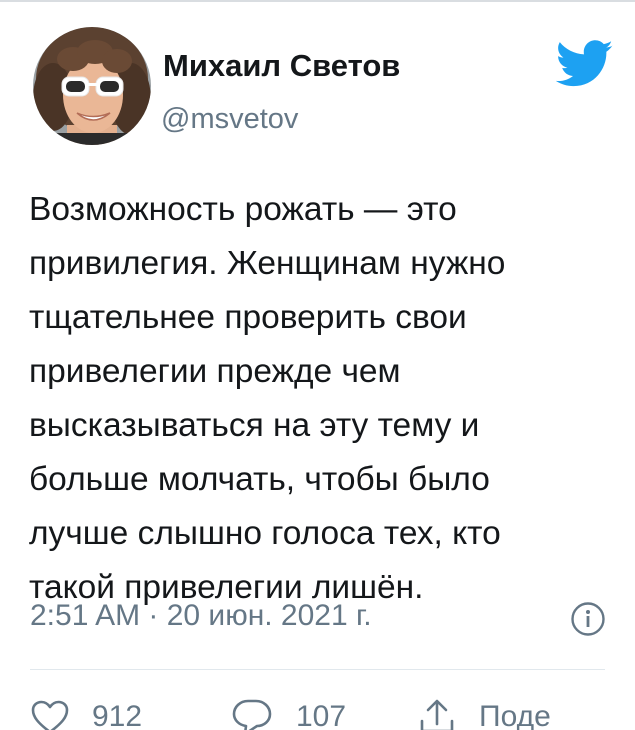  What do you see at coordinates (584, 63) in the screenshot?
I see `twitter-bird-icon` at bounding box center [584, 63].